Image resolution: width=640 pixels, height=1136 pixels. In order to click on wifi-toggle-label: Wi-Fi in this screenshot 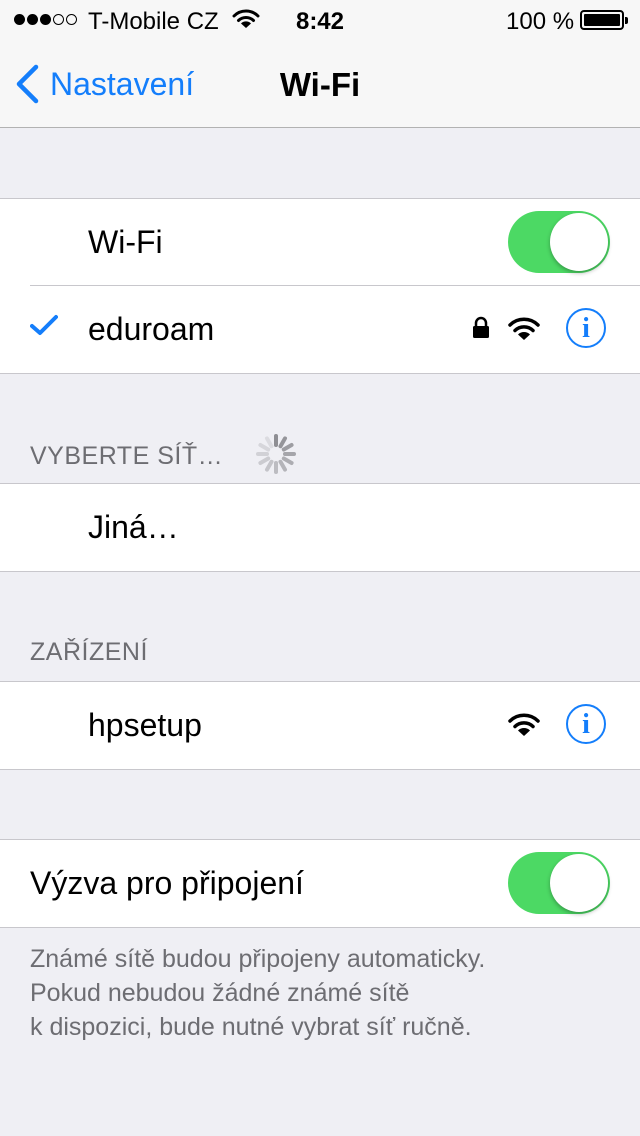, I will do `click(125, 242)`.